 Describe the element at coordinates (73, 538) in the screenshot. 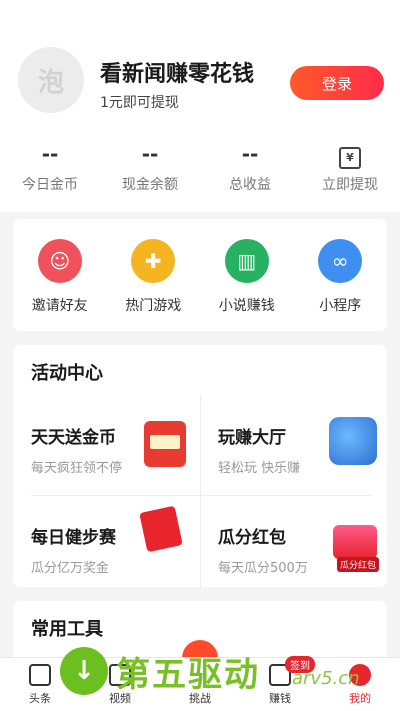

I see `activity-title: 每日健步赛` at that location.